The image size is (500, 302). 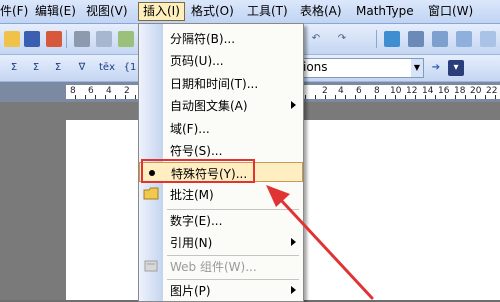 I want to click on pointer-arrow-annotation, so click(x=320, y=242).